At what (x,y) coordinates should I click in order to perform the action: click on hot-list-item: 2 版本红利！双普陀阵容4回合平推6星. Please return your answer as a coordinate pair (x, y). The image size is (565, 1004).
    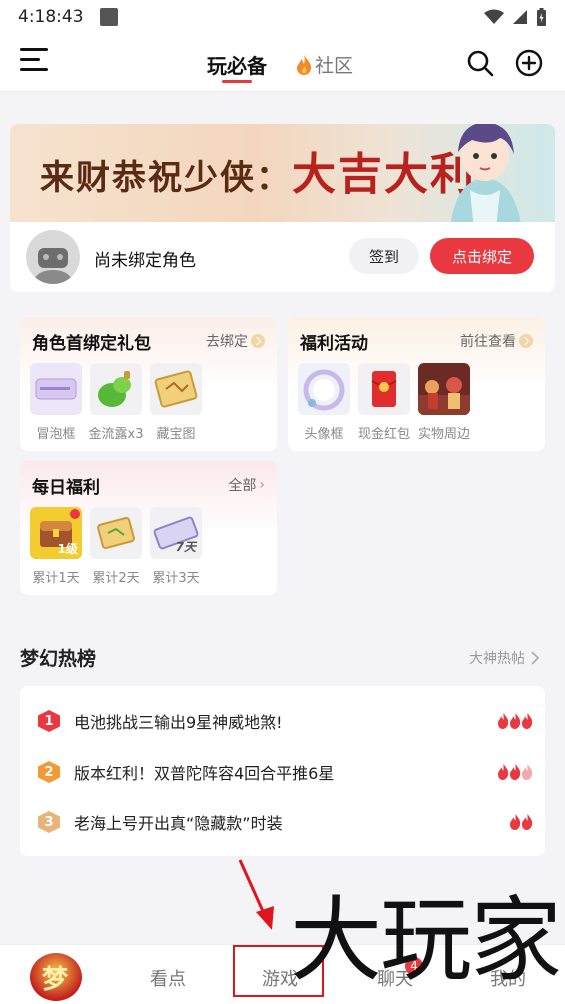
    Looking at the image, I should click on (285, 772).